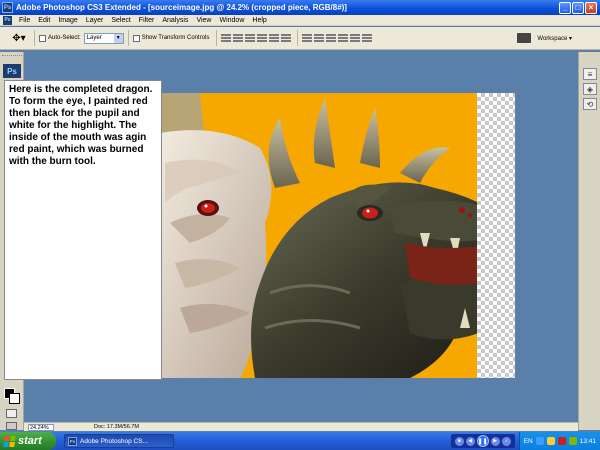 This screenshot has height=450, width=600. Describe the element at coordinates (343, 38) in the screenshot. I see `distribute-left-icon` at that location.